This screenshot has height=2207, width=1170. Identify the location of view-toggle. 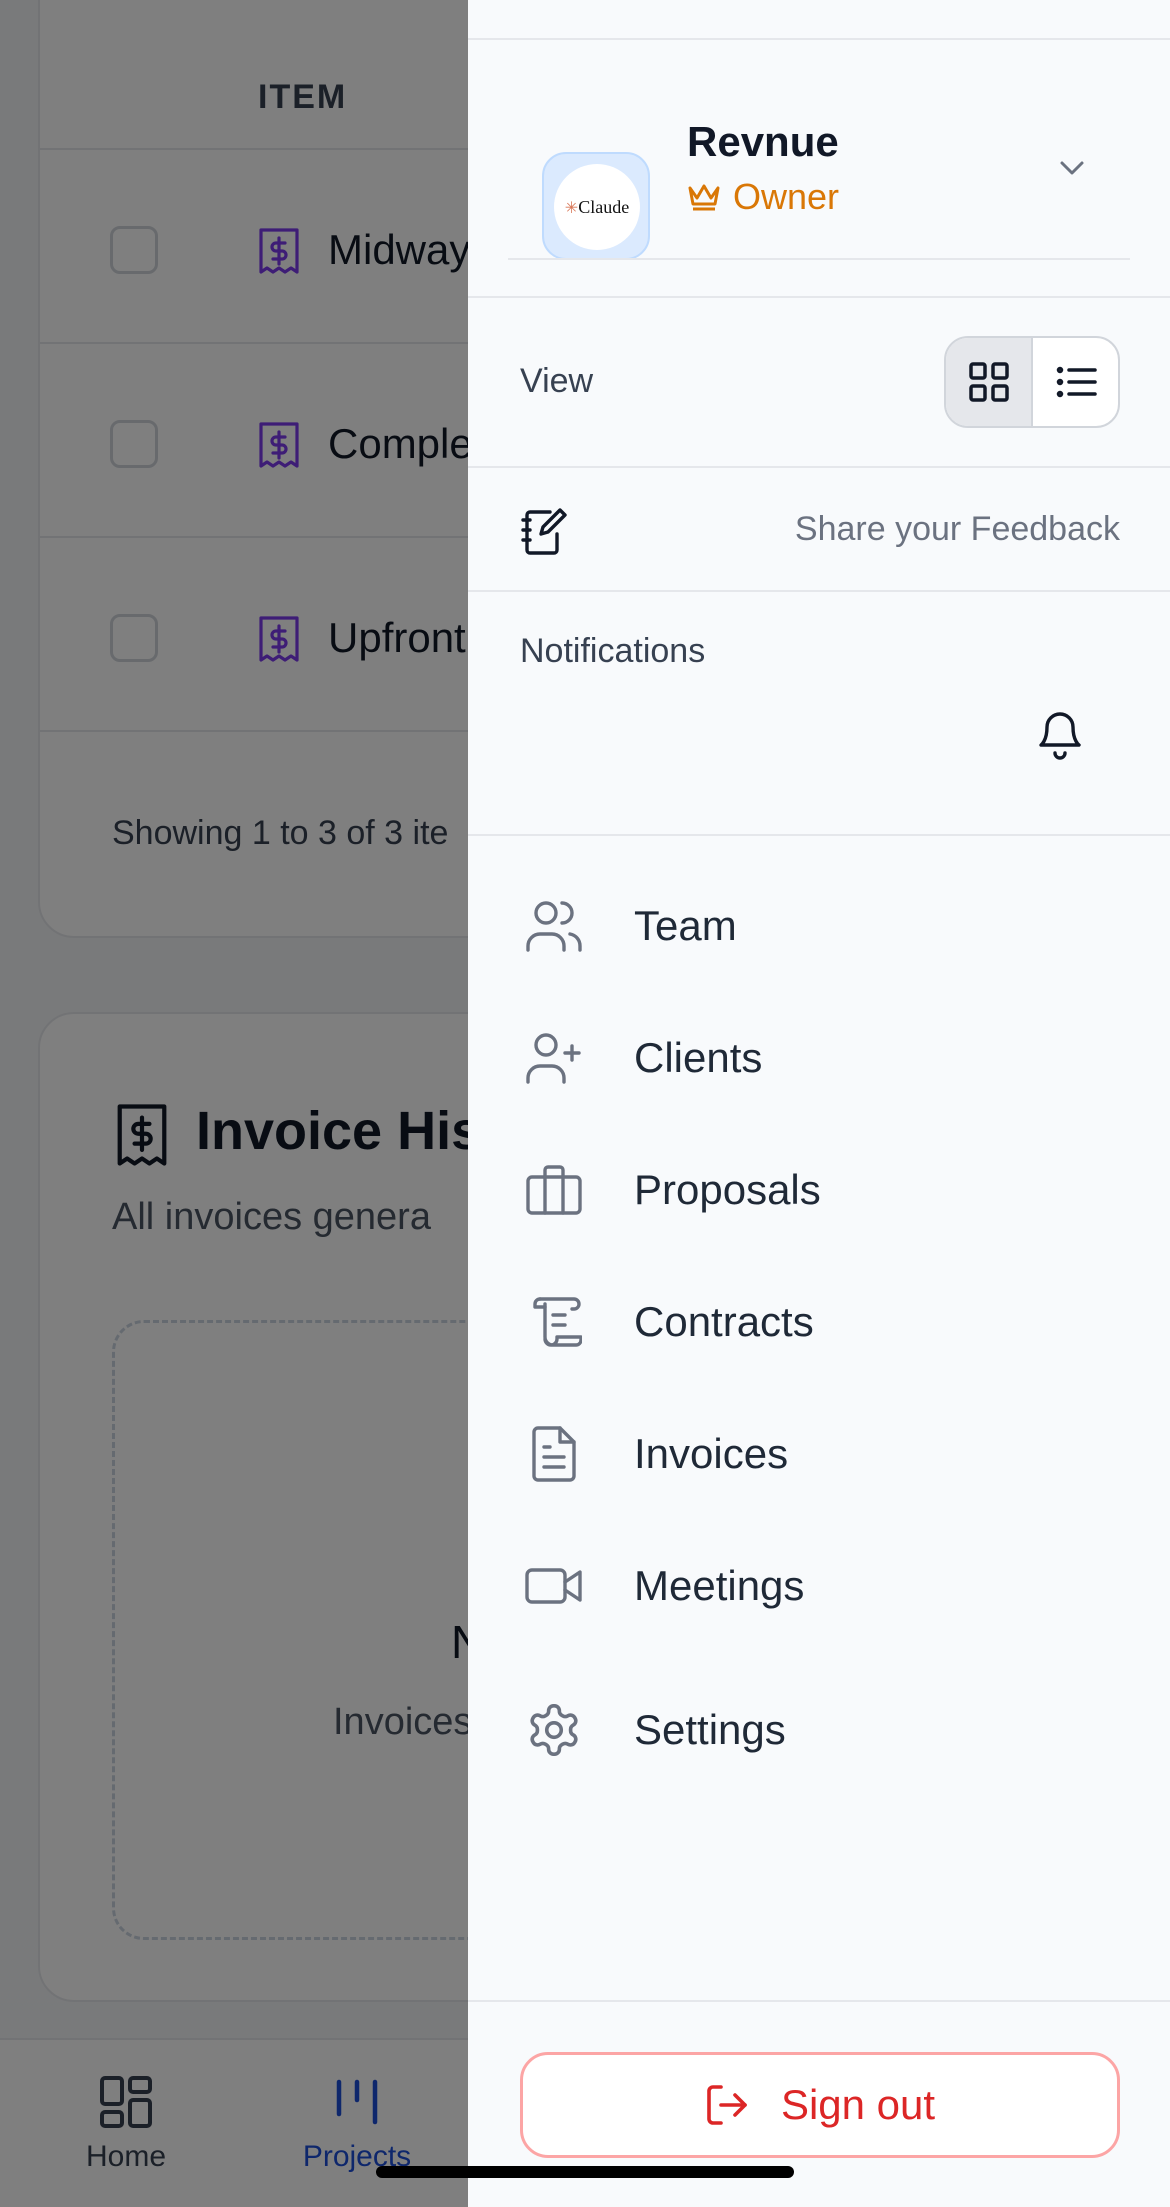
(1032, 382).